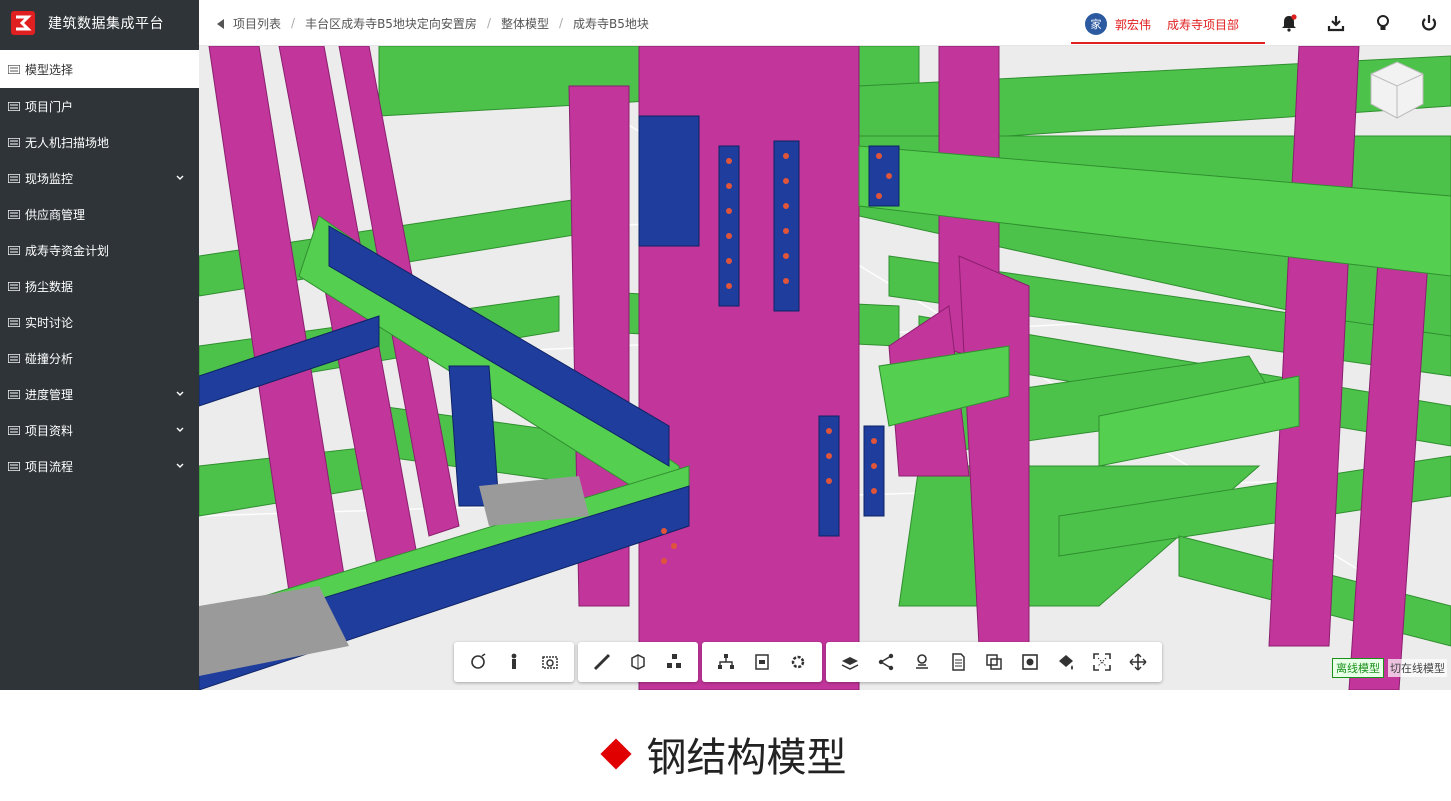 Image resolution: width=1451 pixels, height=801 pixels. I want to click on sidebar-item: 供应商管理, so click(99, 214).